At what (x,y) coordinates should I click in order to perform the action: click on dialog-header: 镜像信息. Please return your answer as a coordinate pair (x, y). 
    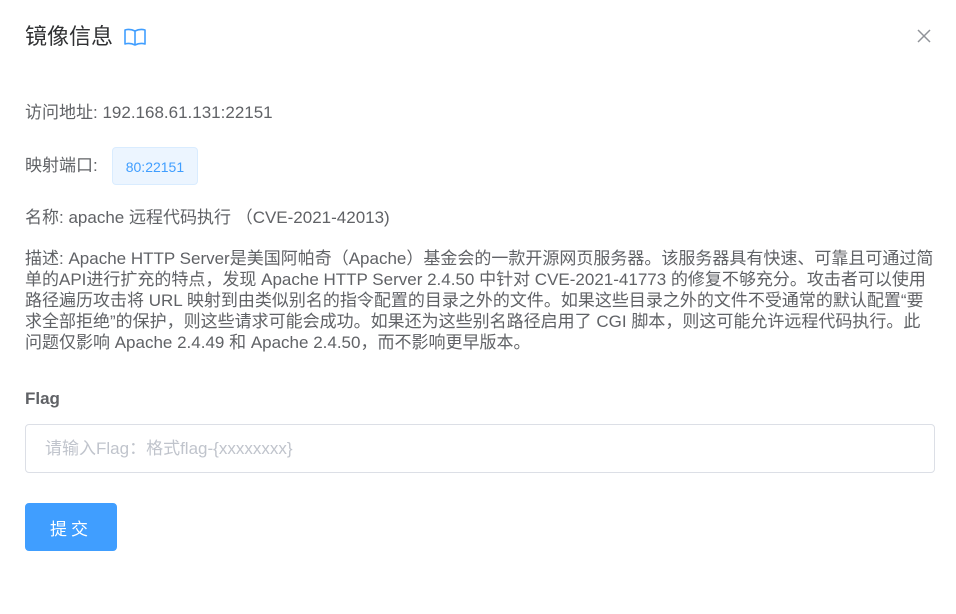
    Looking at the image, I should click on (86, 37).